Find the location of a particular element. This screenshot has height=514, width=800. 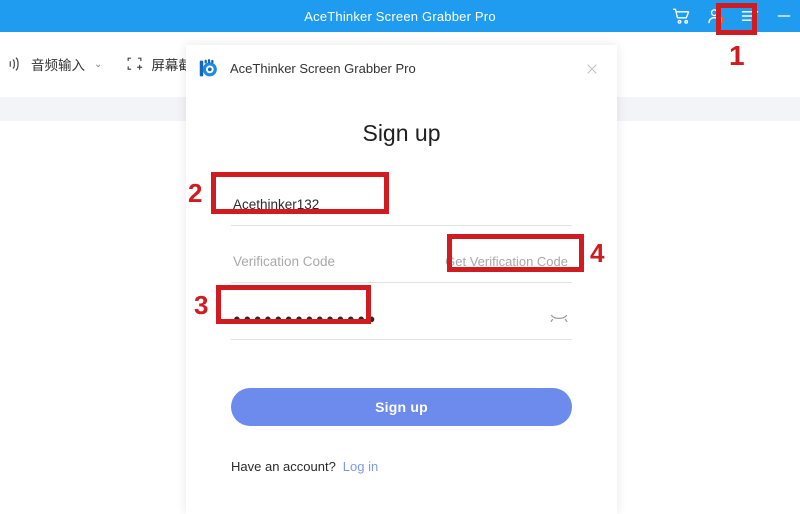

username-field is located at coordinates (401, 204).